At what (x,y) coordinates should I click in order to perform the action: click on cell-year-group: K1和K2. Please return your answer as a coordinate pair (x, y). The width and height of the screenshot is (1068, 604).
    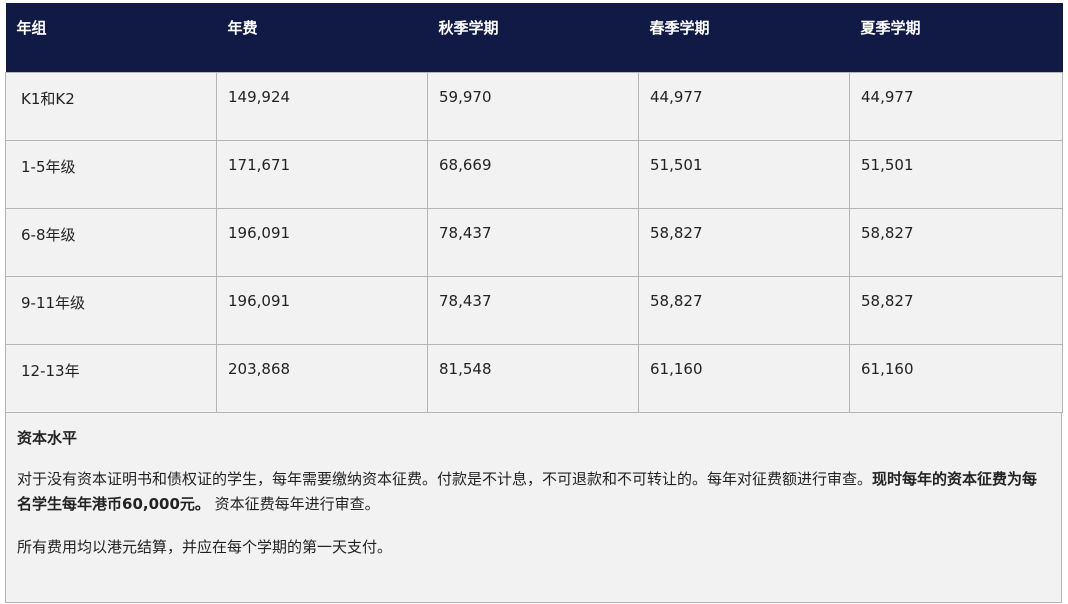
    Looking at the image, I should click on (111, 106).